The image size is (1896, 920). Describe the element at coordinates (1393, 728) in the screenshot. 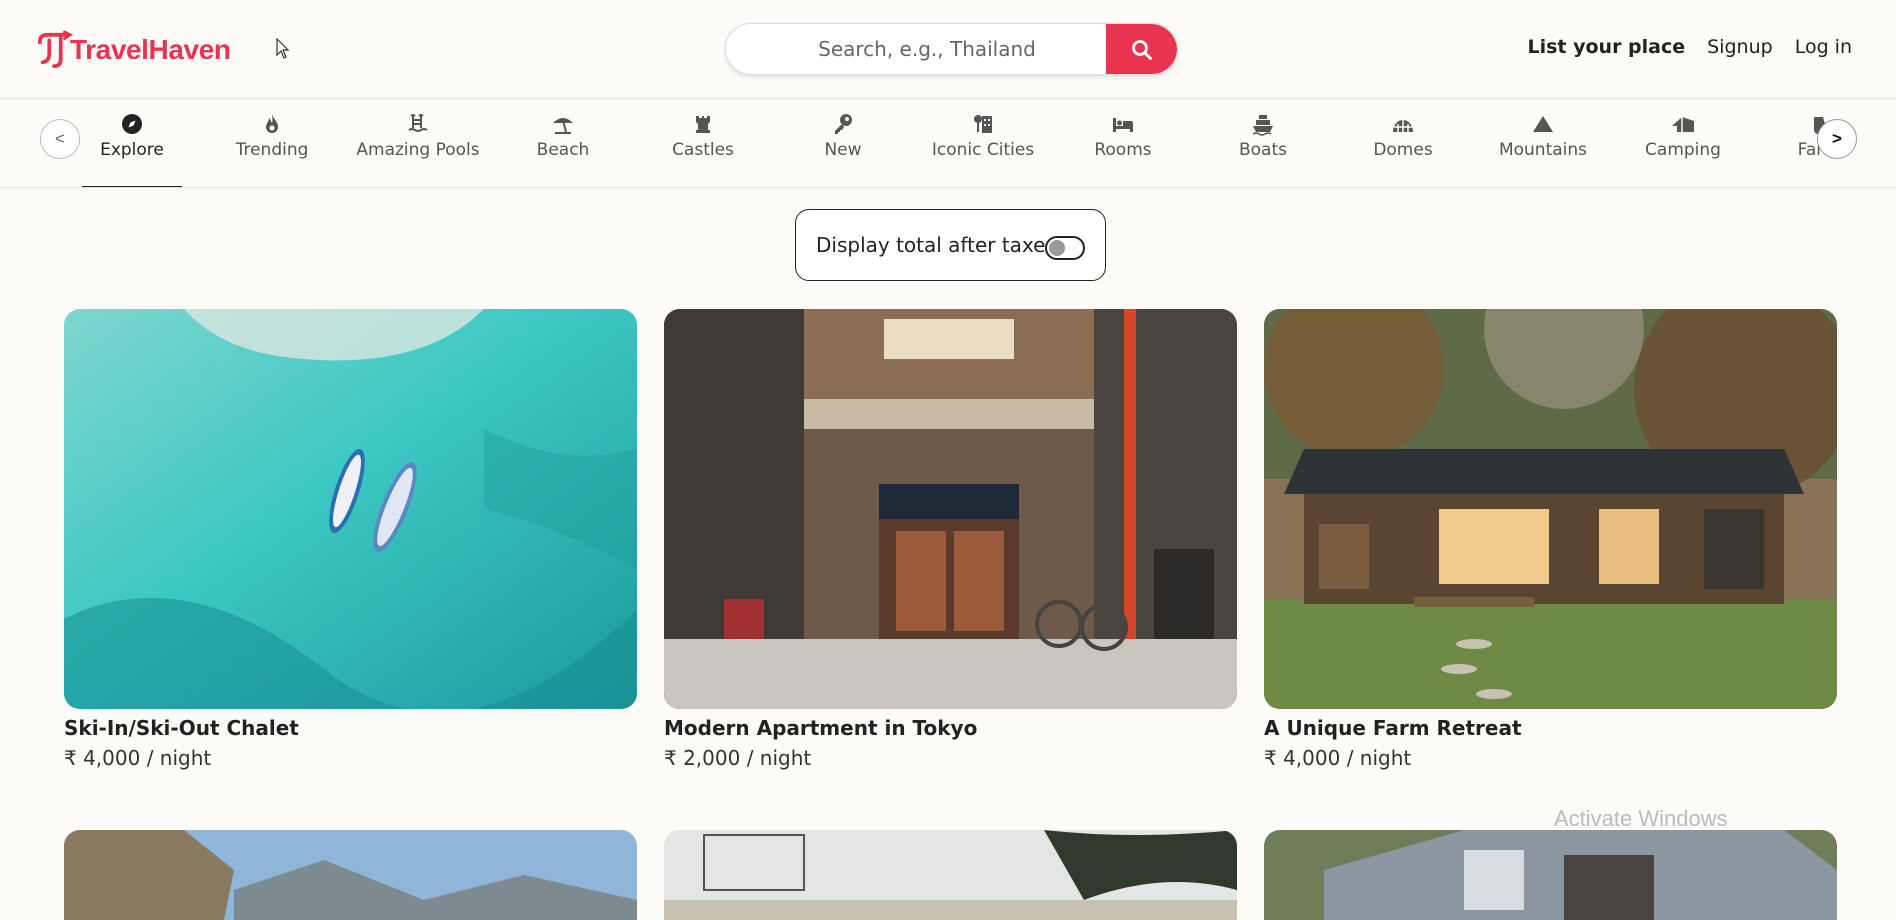

I see `listing-title: A Unique Farm Retreat` at that location.